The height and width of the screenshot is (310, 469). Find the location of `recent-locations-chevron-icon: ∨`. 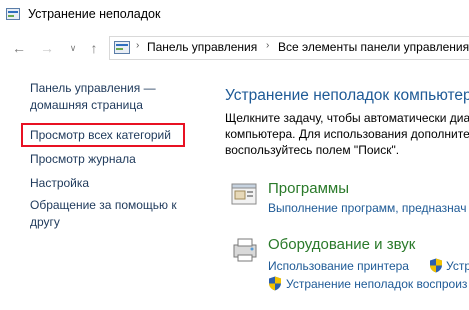

recent-locations-chevron-icon: ∨ is located at coordinates (73, 48).